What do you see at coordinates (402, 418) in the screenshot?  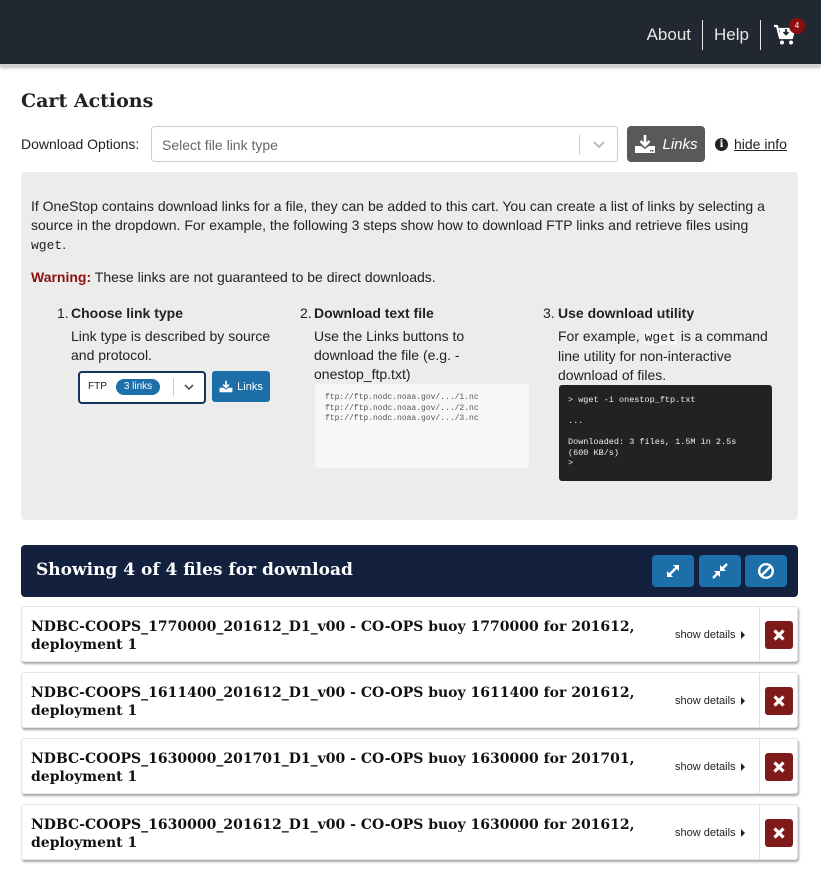 I see `file-line: ftp://ftp.nodc.noaa.gov/.../3.nc` at bounding box center [402, 418].